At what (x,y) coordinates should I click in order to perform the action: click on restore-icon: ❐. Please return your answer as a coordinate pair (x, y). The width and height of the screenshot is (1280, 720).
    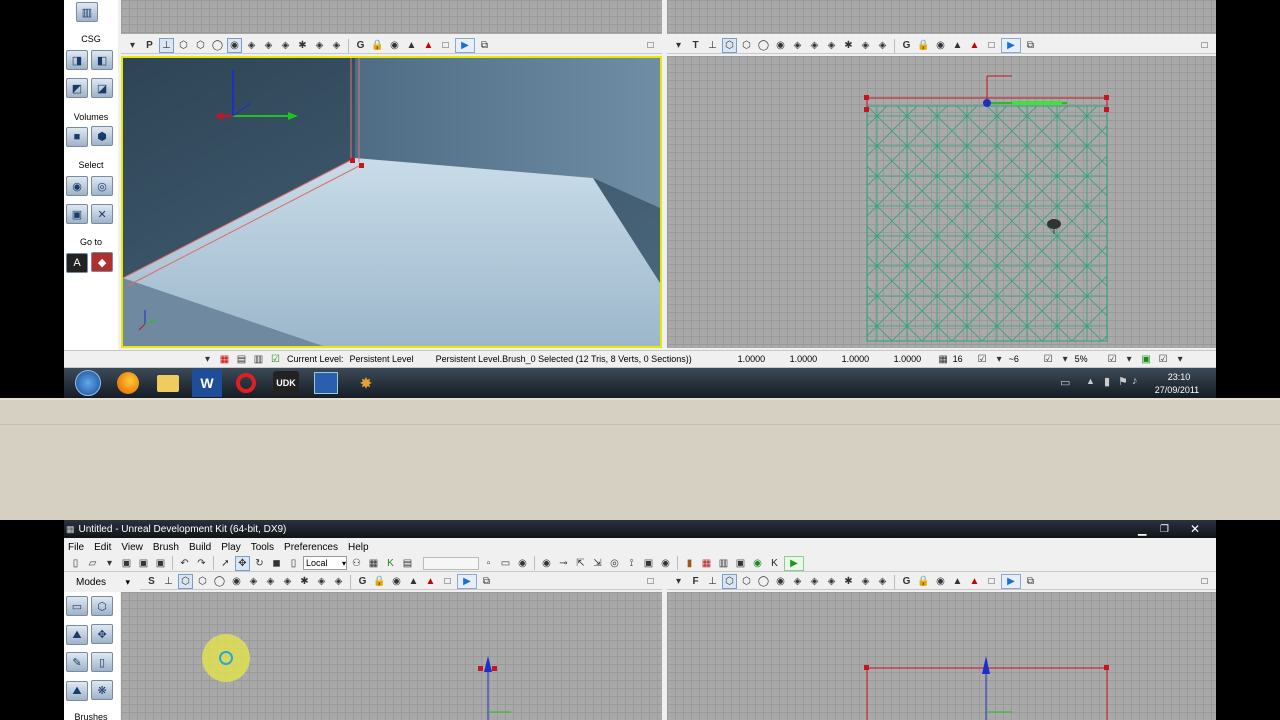
    Looking at the image, I should click on (1164, 529).